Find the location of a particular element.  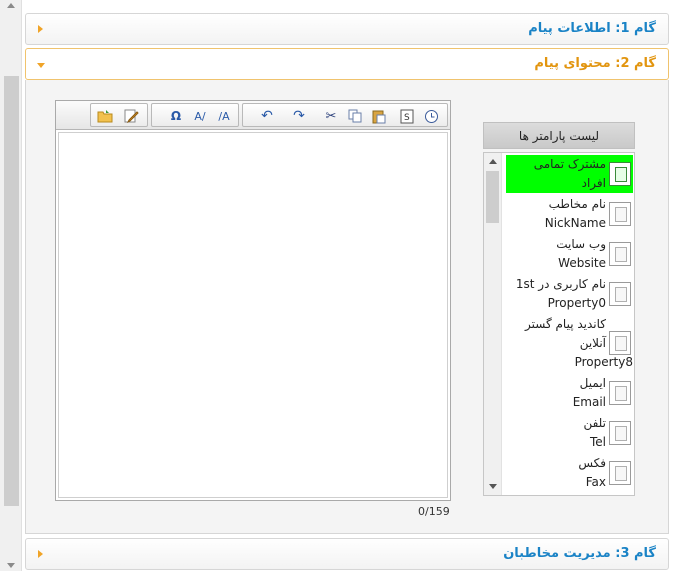

param-label-fa: نام کاربری در 1st is located at coordinates (560, 284).